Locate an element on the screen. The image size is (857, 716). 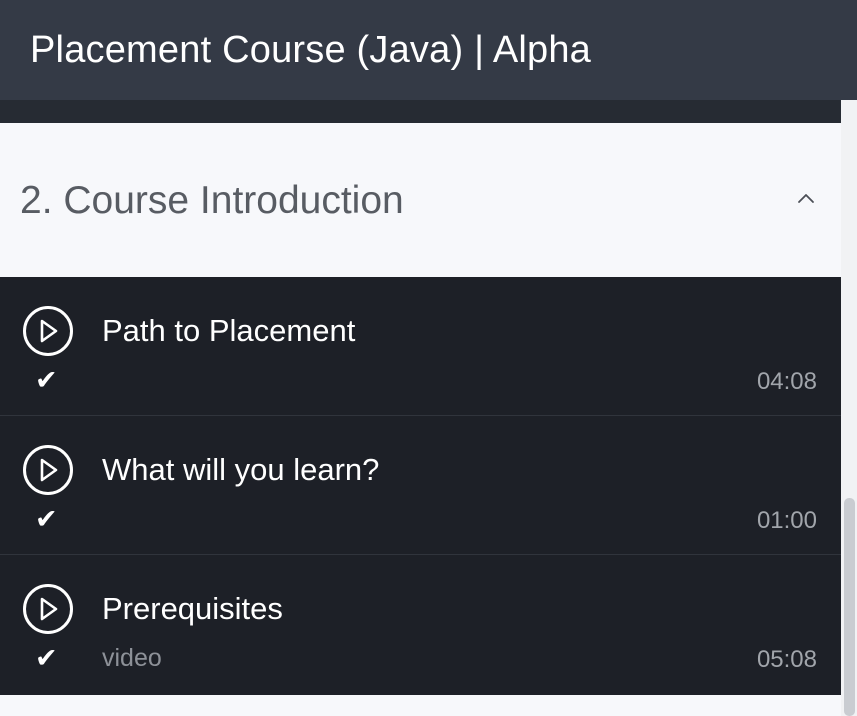
section-title: 2. Course Introduction is located at coordinates (212, 200).